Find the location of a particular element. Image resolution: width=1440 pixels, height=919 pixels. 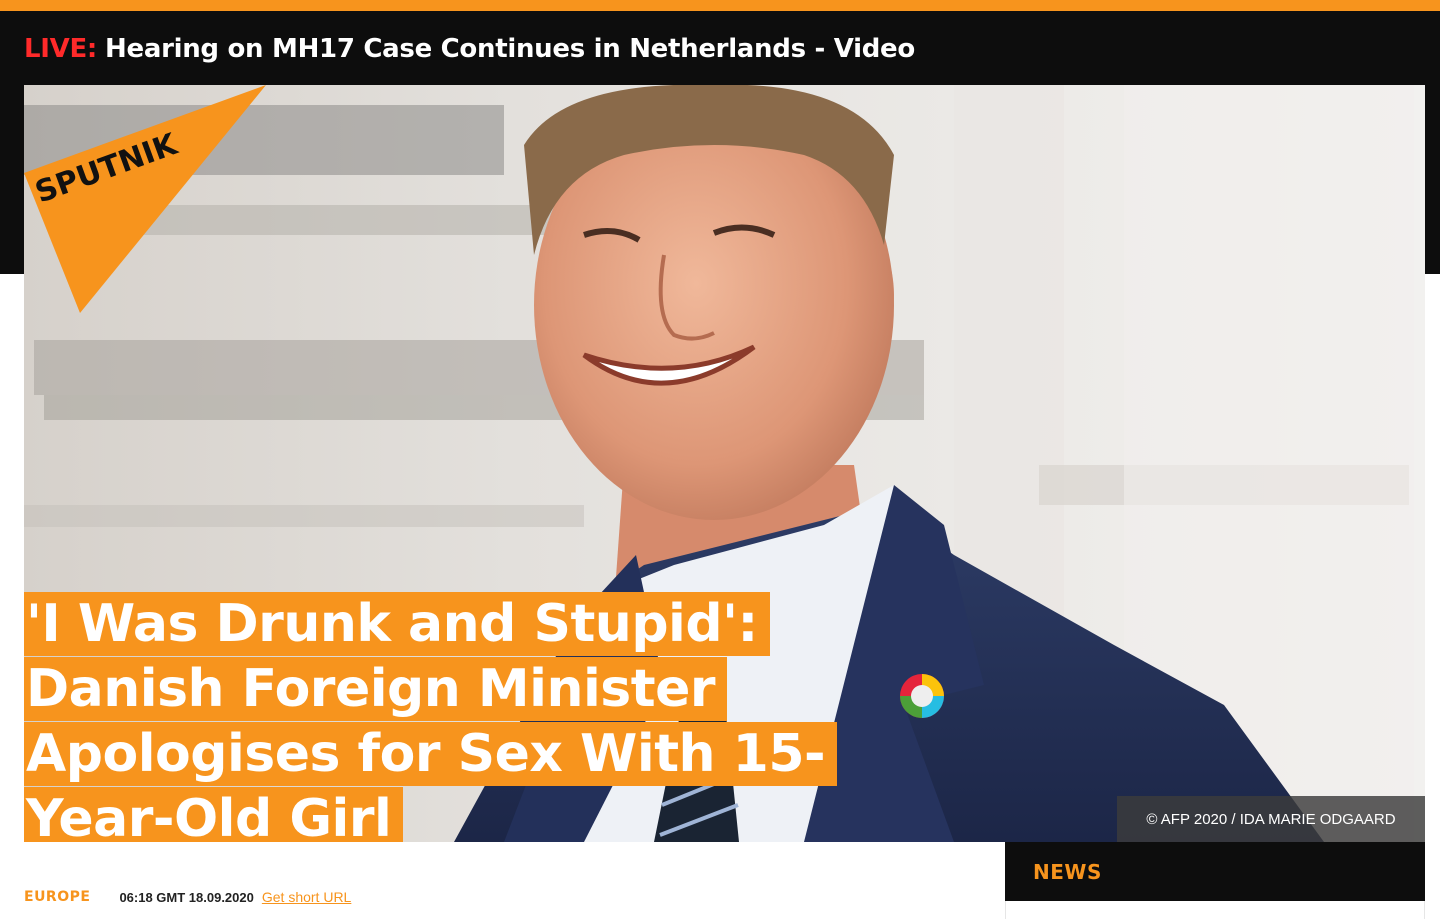

headline-line: Danish Foreign Minister is located at coordinates (376, 689).